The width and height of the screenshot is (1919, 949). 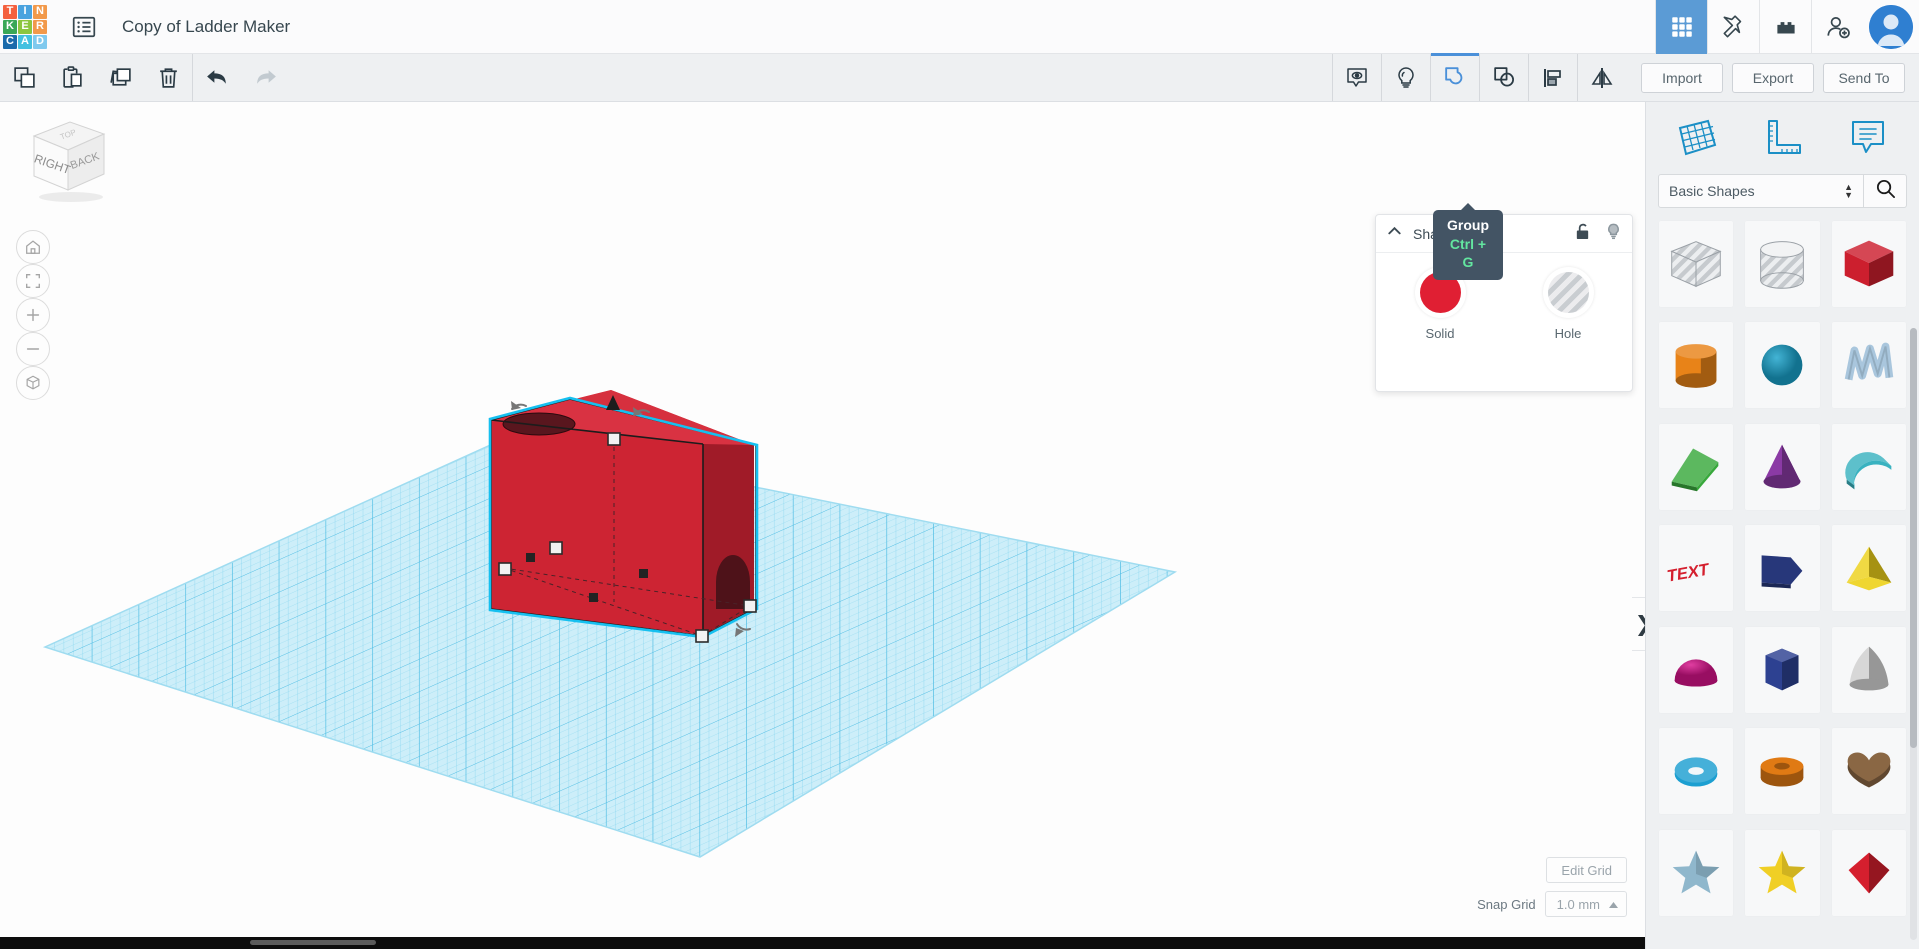 I want to click on zoom-in-button, so click(x=33, y=315).